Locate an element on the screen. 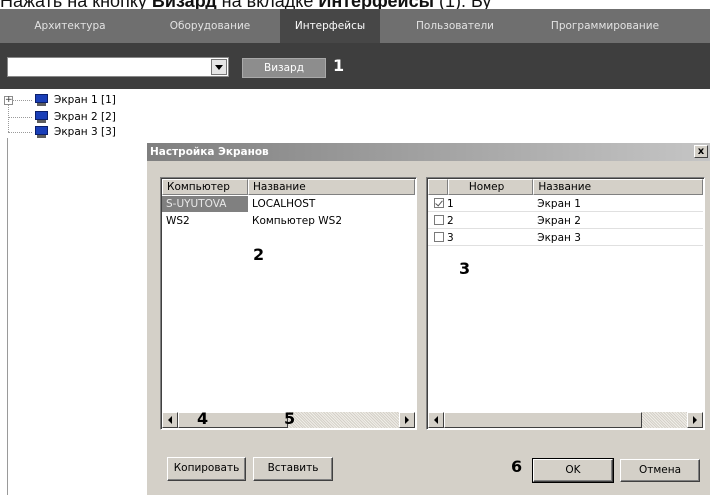  computer-cell: S-UYUTOVA is located at coordinates (205, 204).